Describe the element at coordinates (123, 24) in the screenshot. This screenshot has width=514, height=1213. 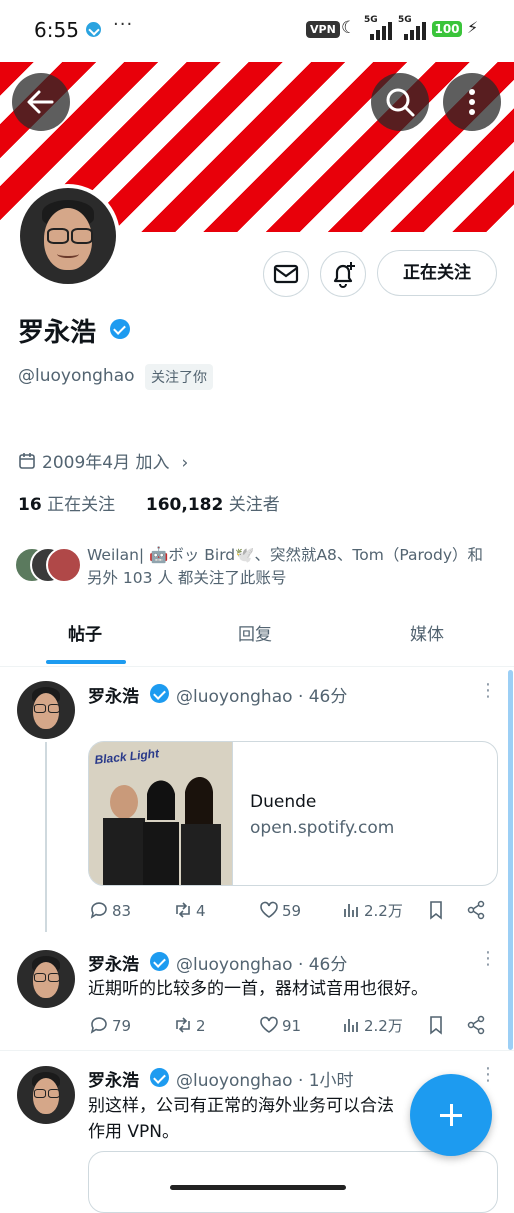
I see `more-notifications-icon: ···` at that location.